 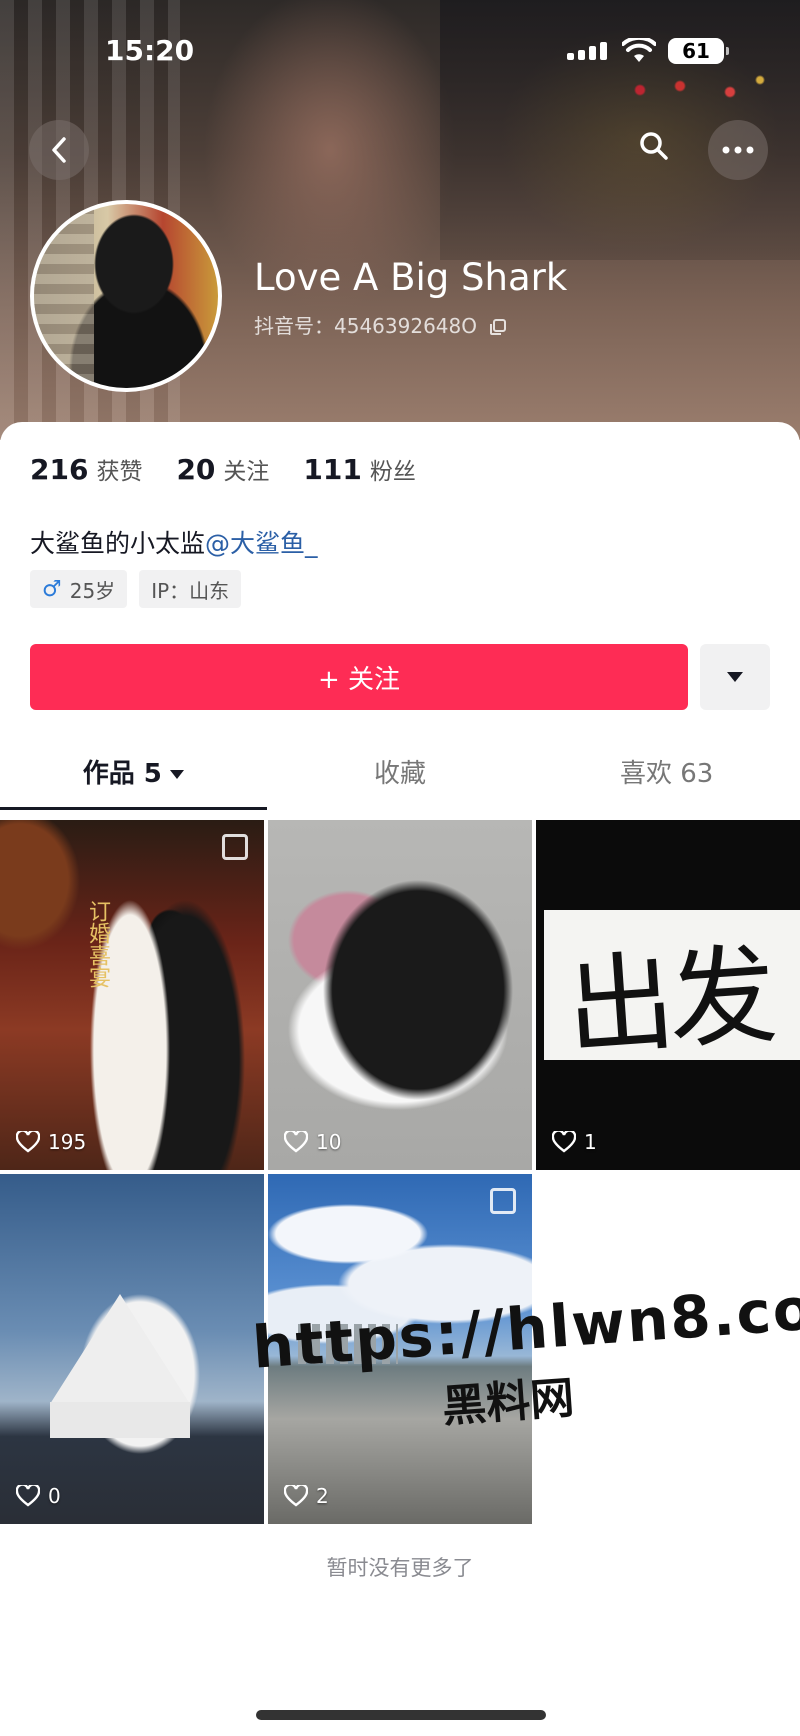 What do you see at coordinates (400, 54) in the screenshot?
I see `status-bar: 15:20 61` at bounding box center [400, 54].